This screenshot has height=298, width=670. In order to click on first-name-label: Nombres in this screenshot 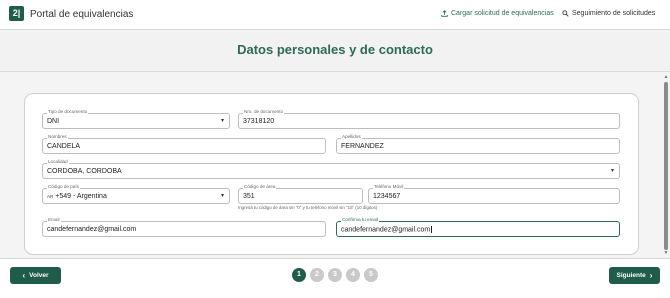, I will do `click(57, 137)`.